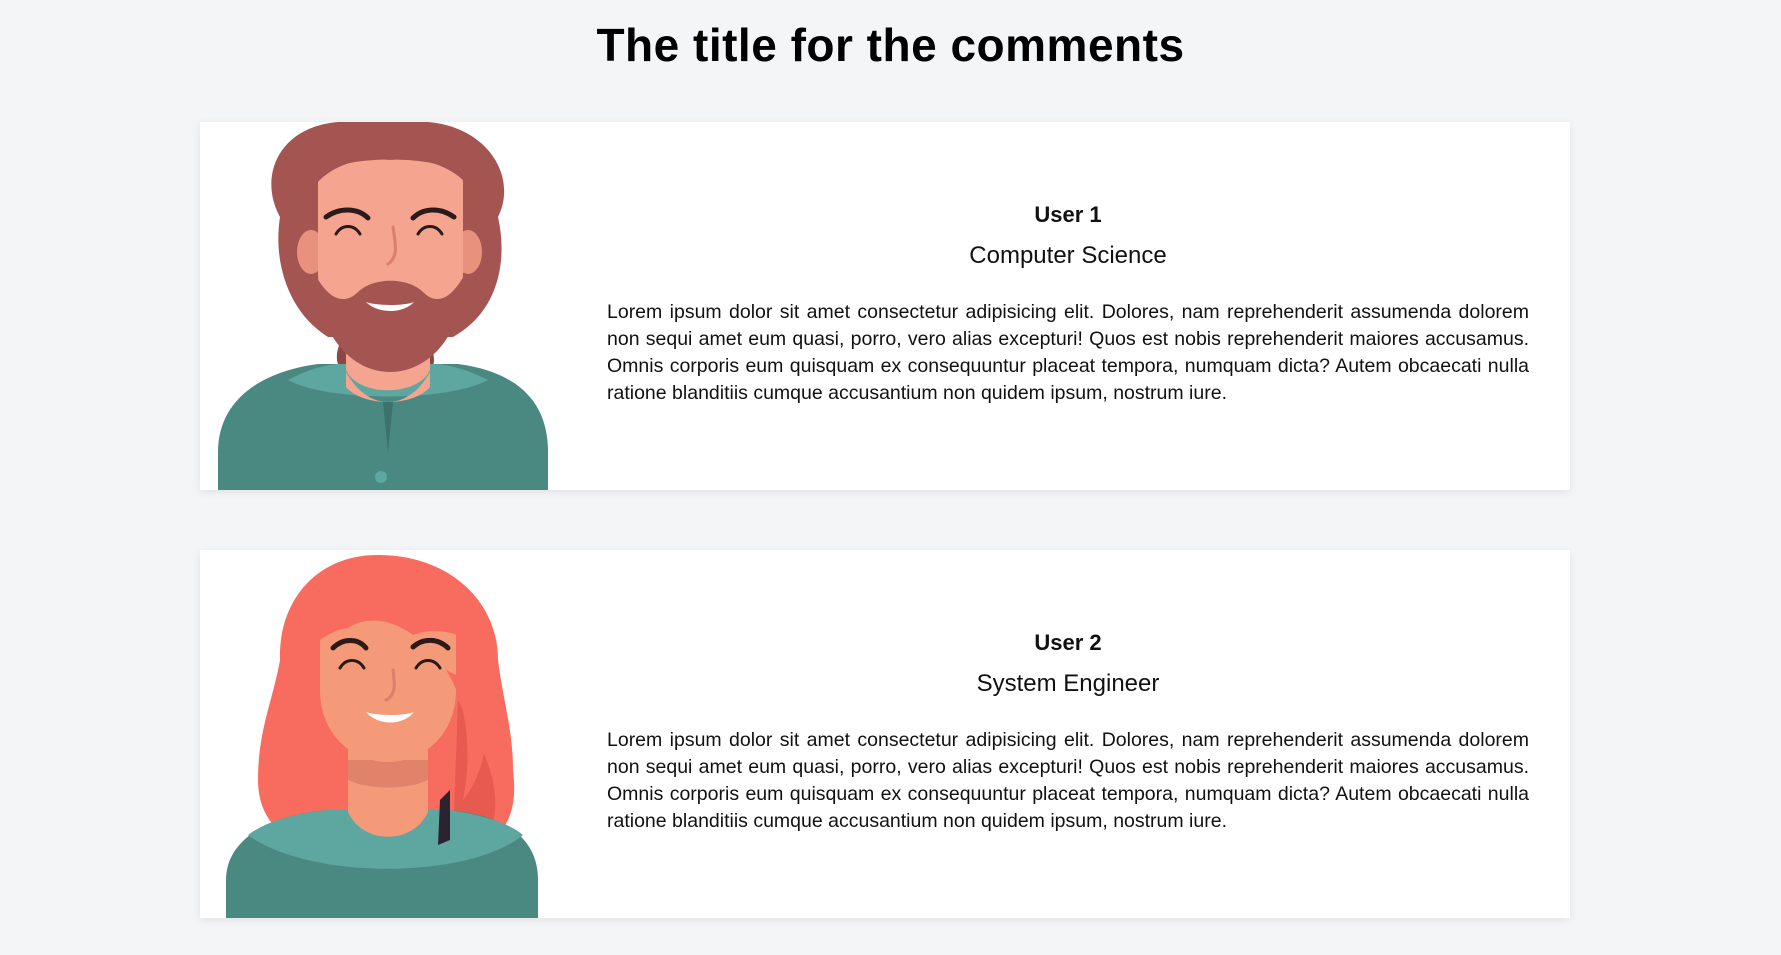 The height and width of the screenshot is (955, 1781). Describe the element at coordinates (1068, 214) in the screenshot. I see `user-name: User 1` at that location.